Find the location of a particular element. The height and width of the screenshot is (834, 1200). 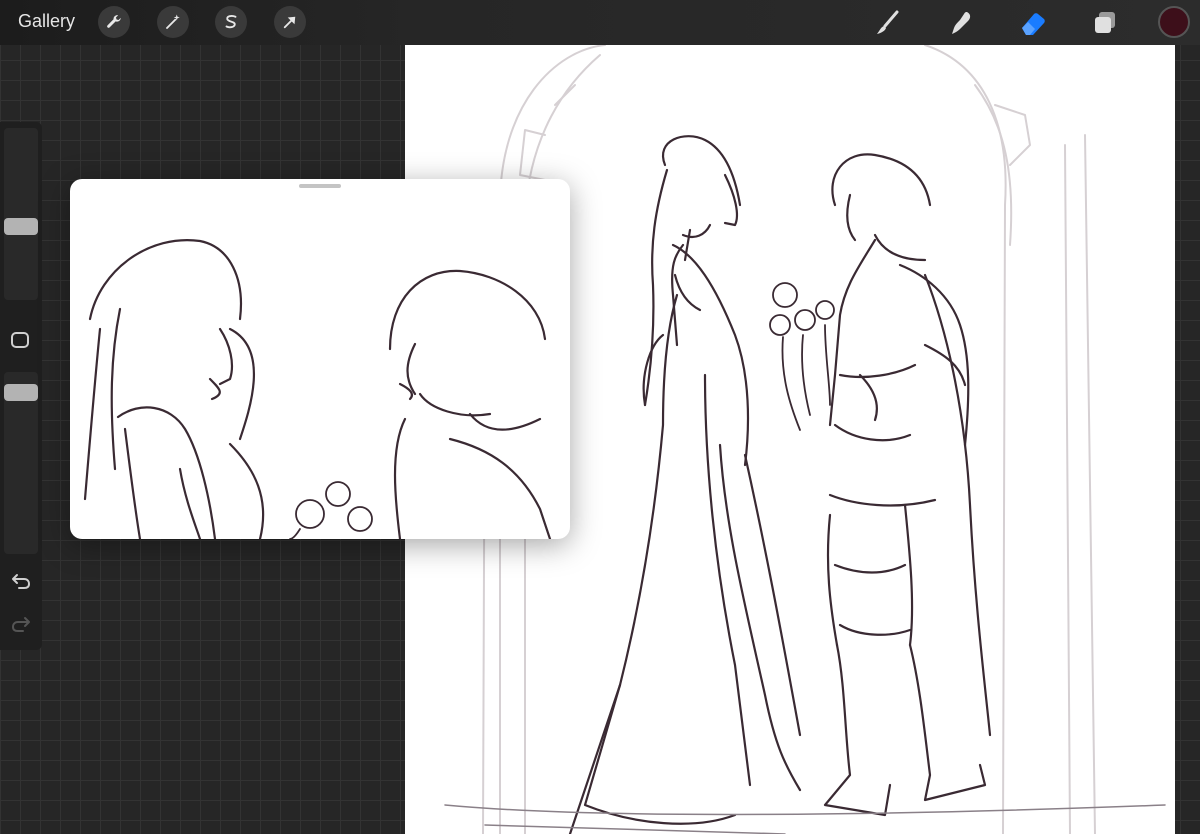

top-toolbar: Gallery is located at coordinates (600, 22).